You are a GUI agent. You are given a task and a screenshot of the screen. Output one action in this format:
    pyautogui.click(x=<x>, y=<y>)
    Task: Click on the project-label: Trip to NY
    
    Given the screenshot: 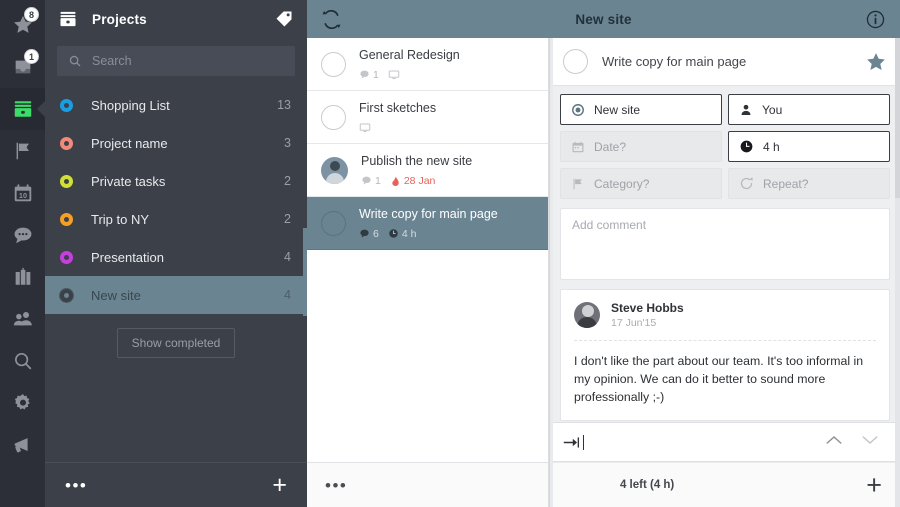 What is the action you would take?
    pyautogui.click(x=120, y=219)
    